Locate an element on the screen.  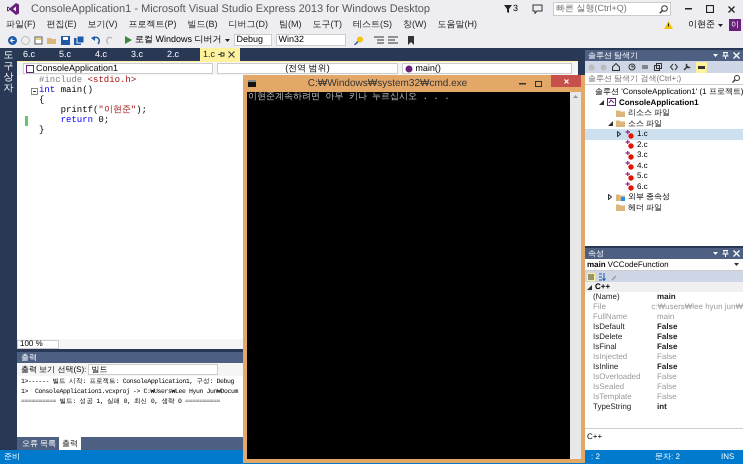
play-icon is located at coordinates (128, 40).